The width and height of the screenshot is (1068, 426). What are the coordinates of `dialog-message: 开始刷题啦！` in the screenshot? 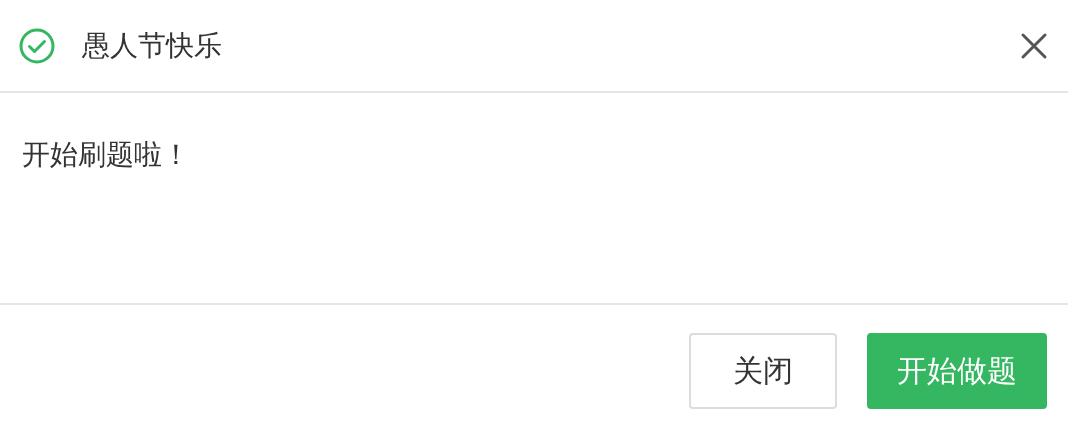 It's located at (106, 155).